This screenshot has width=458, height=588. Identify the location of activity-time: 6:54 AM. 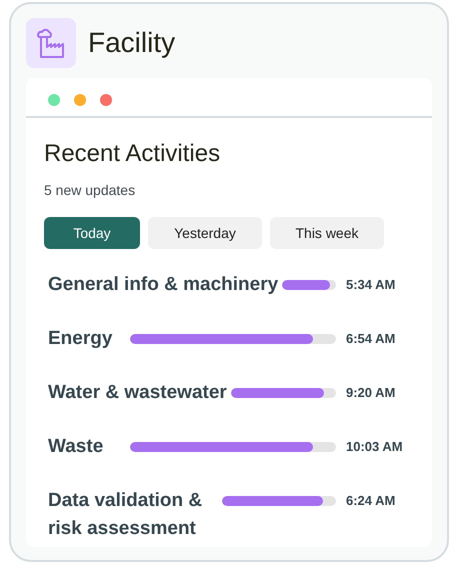
(371, 339).